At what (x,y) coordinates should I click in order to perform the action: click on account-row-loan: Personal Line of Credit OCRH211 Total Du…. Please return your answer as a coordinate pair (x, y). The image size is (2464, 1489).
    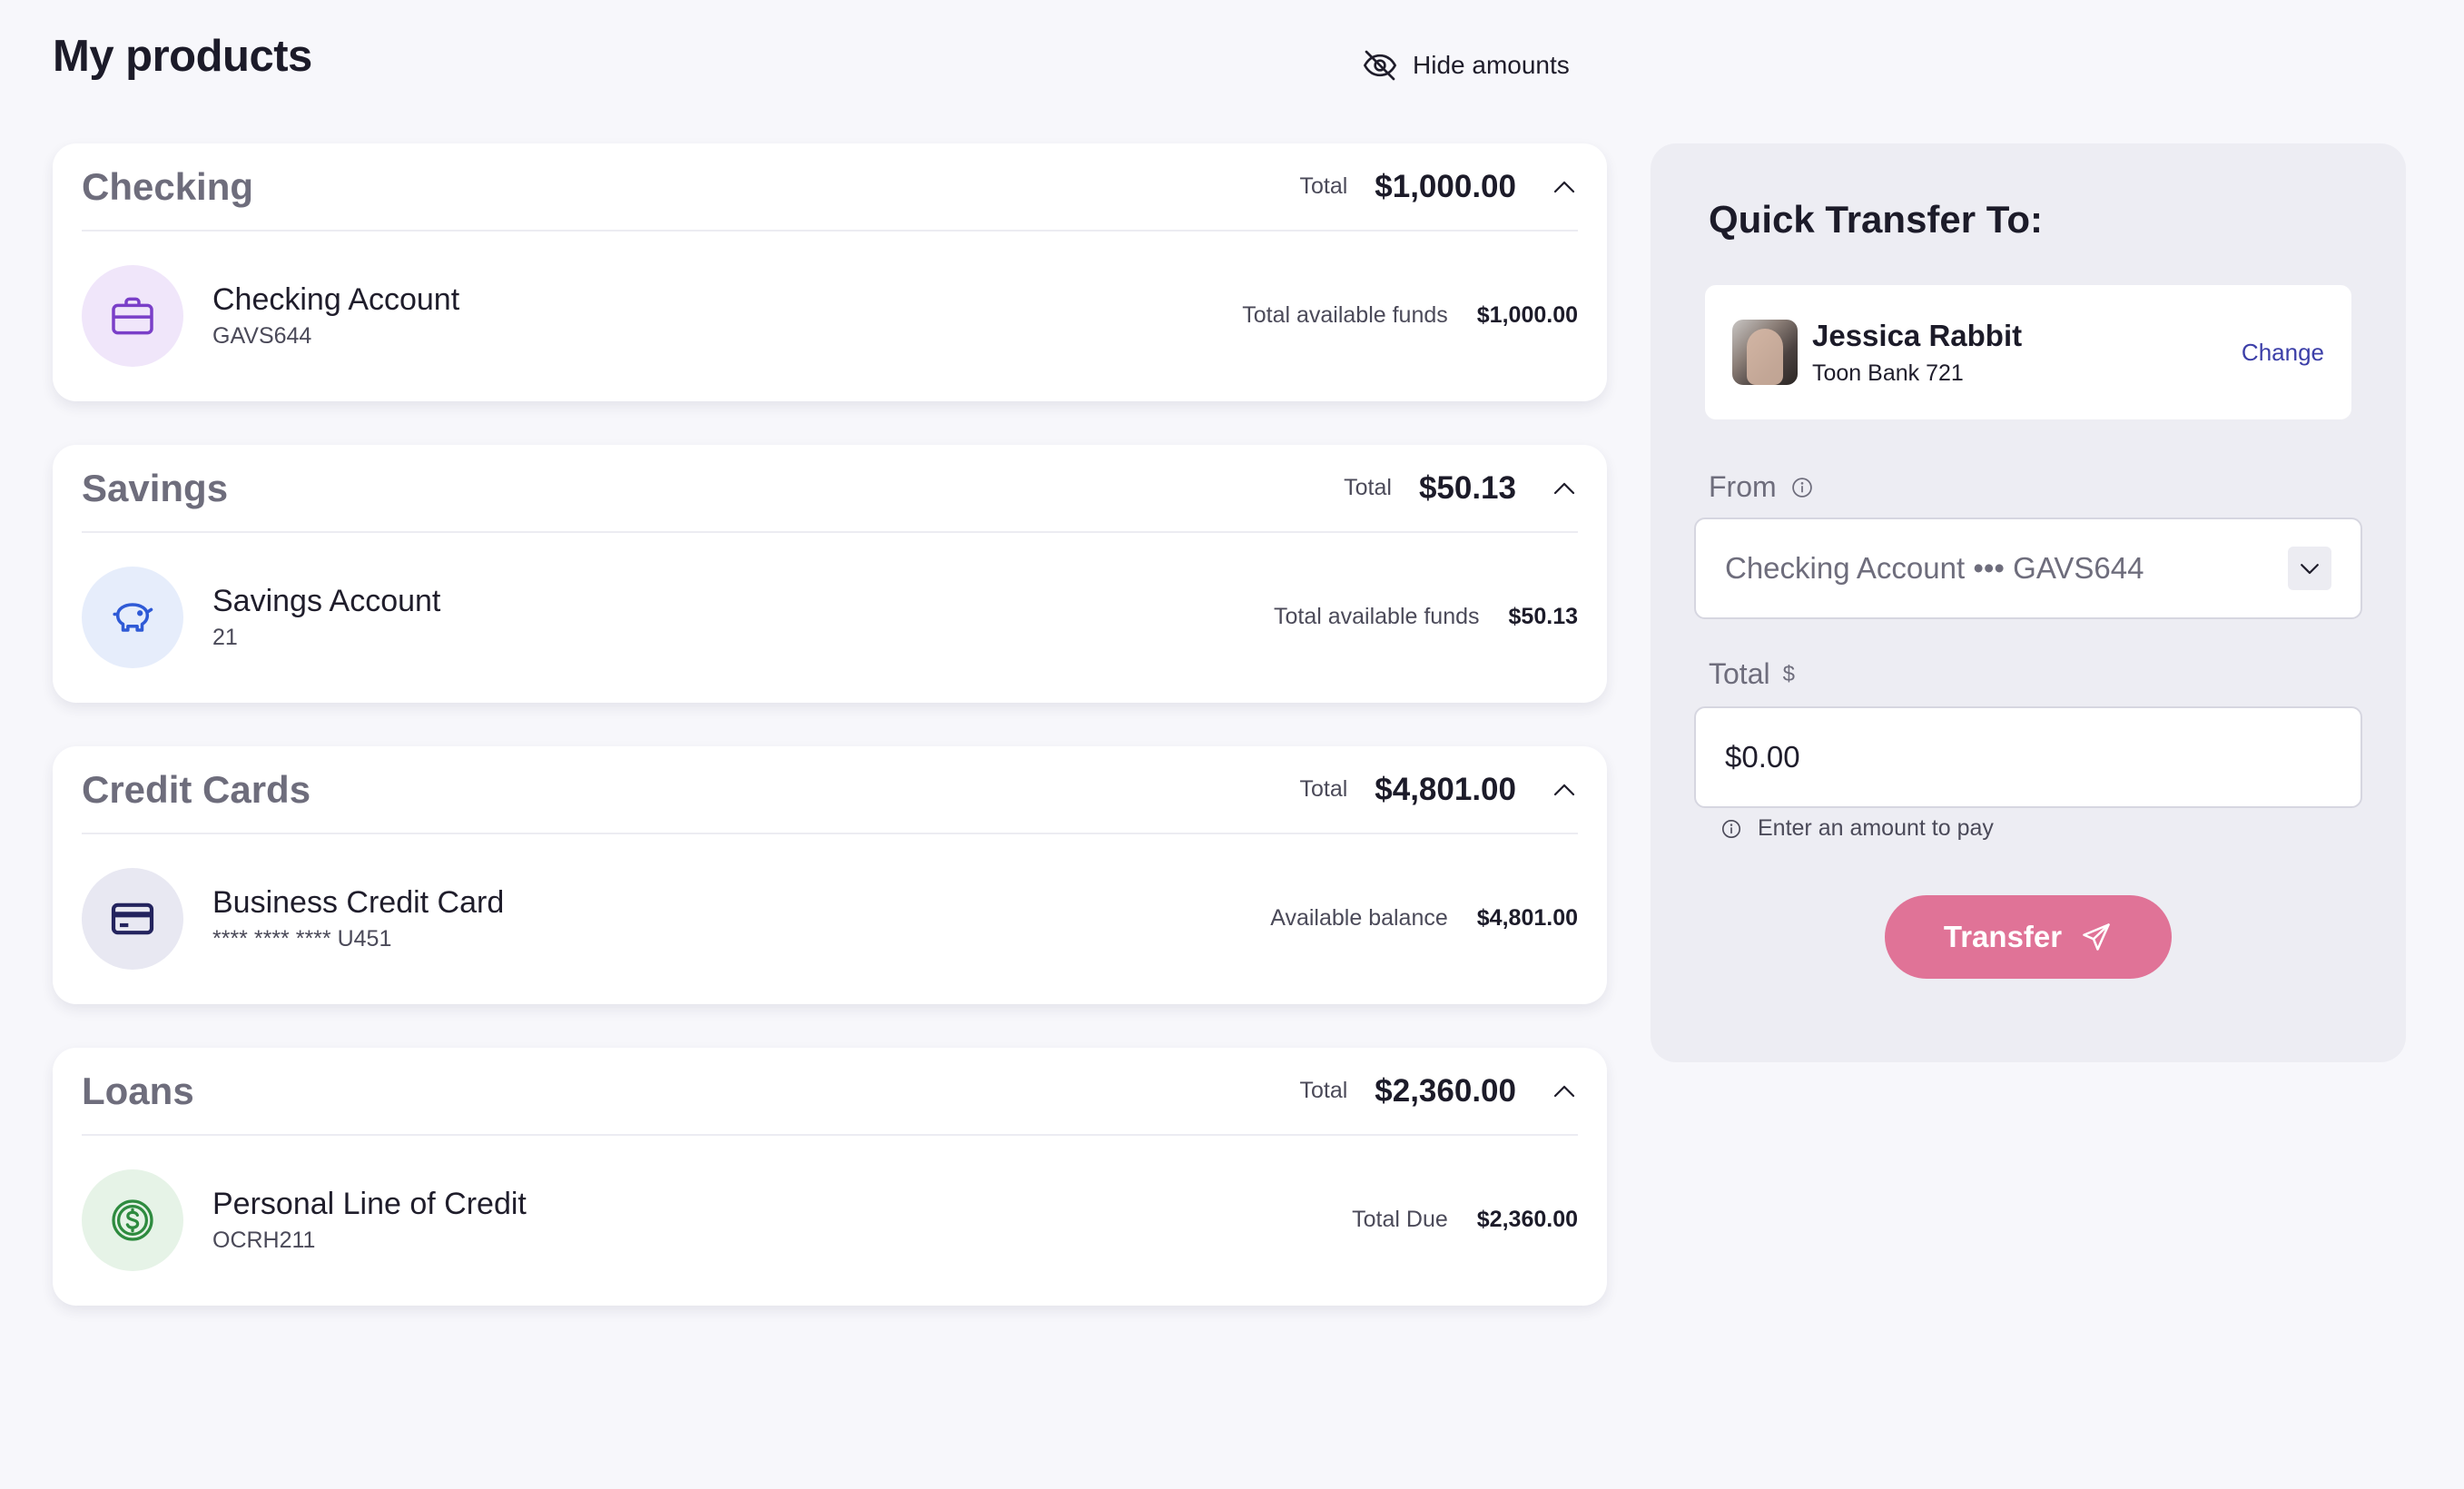
    Looking at the image, I should click on (830, 1220).